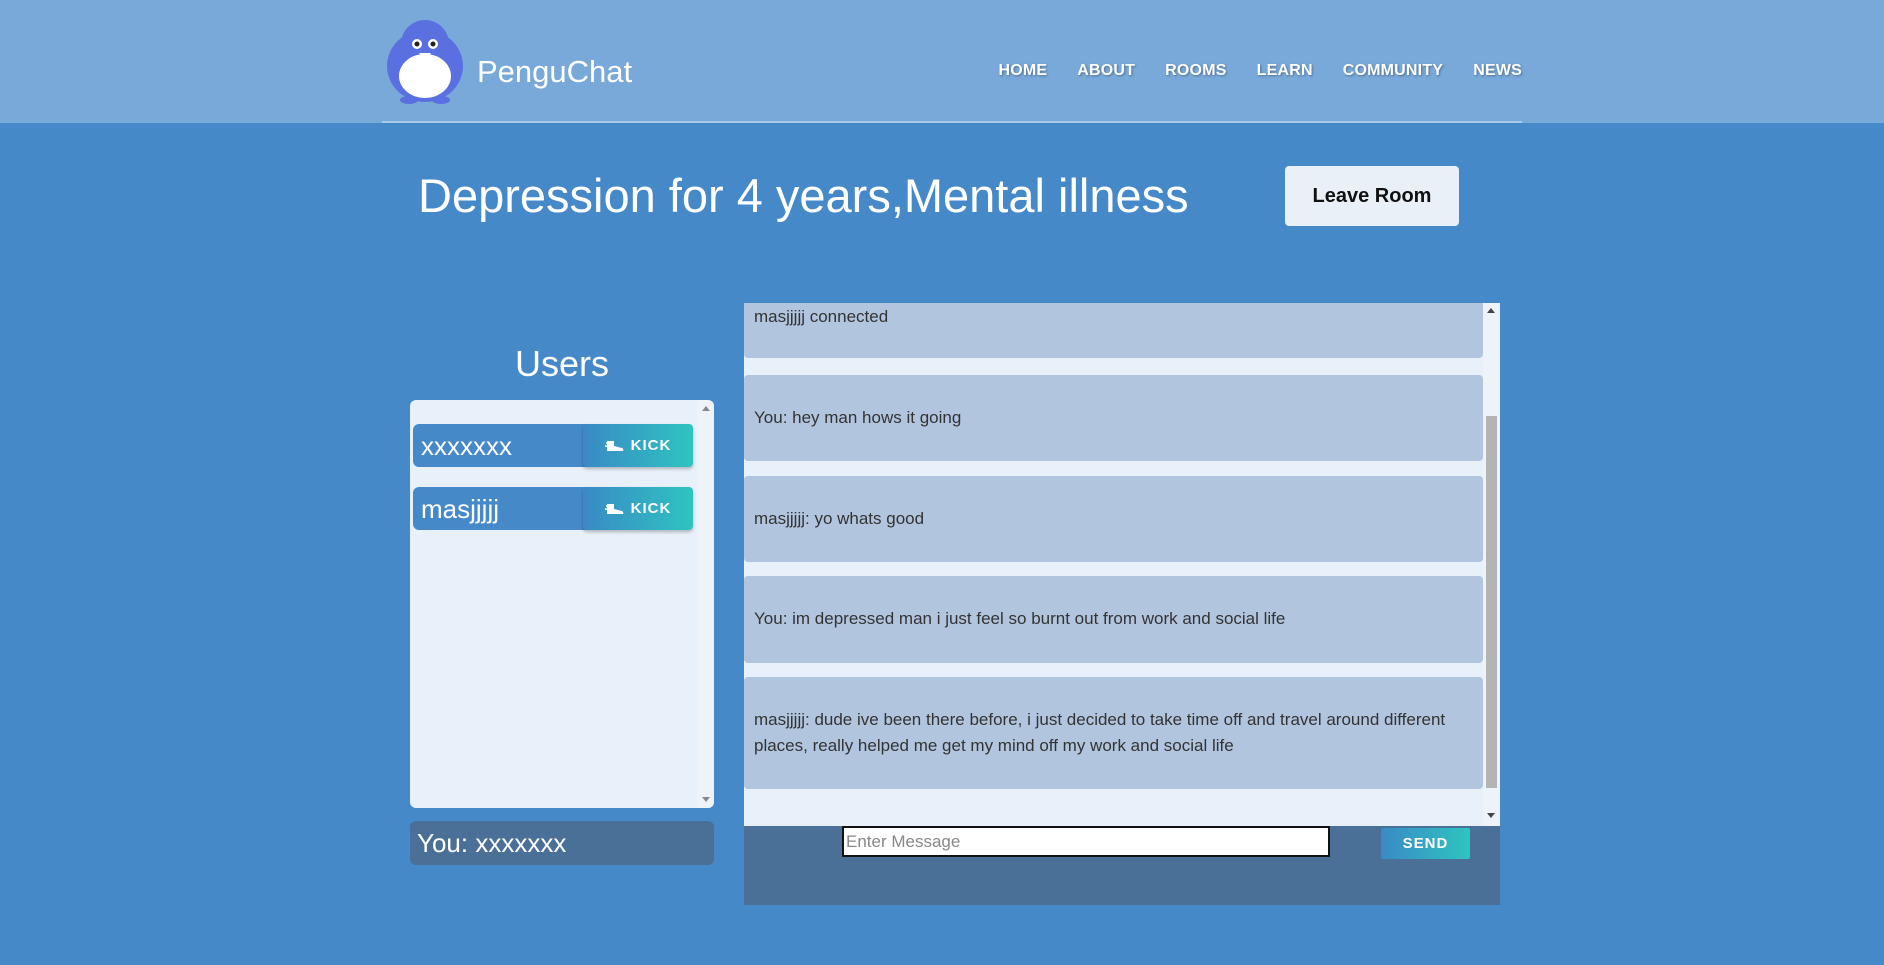 This screenshot has height=965, width=1884. Describe the element at coordinates (1195, 71) in the screenshot. I see `nav-rooms: ROOMS` at that location.